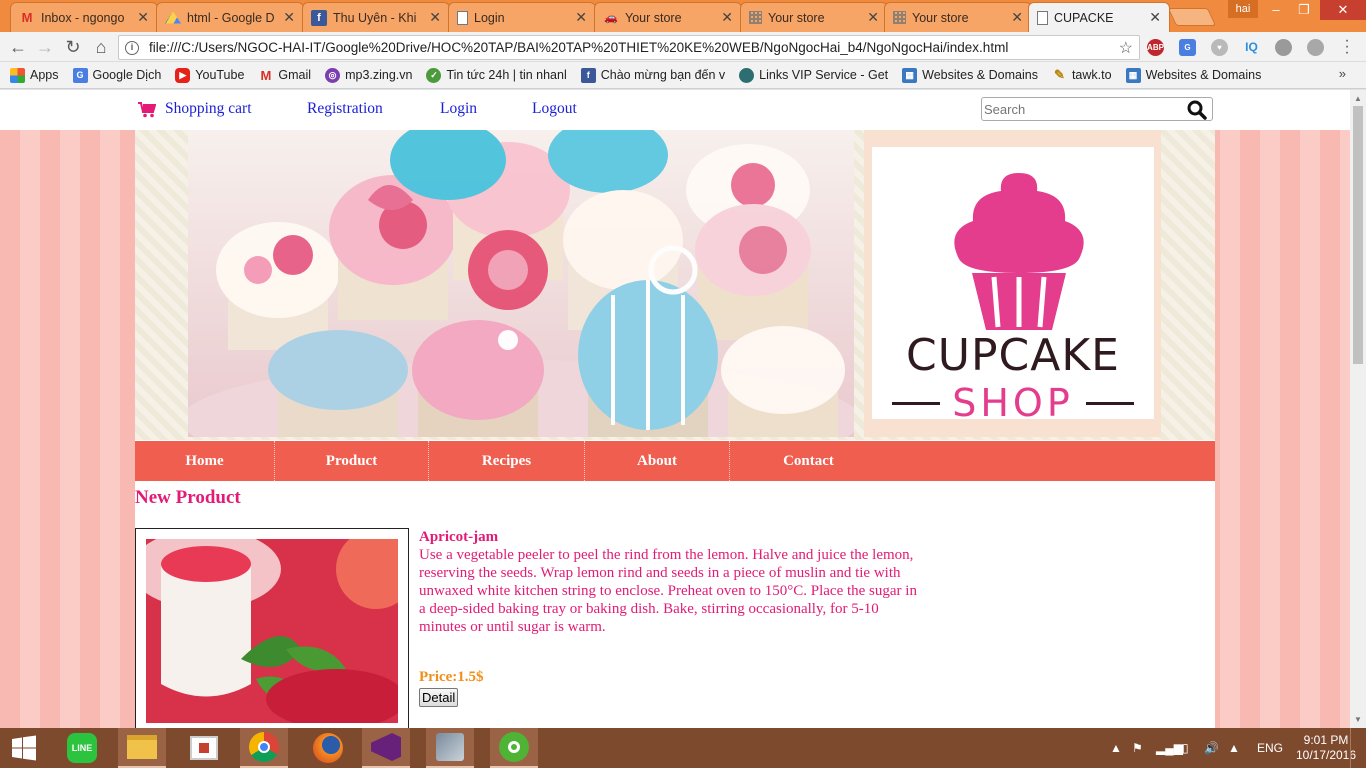 The image size is (1366, 768). I want to click on heart-icon: ♥, so click(1219, 47).